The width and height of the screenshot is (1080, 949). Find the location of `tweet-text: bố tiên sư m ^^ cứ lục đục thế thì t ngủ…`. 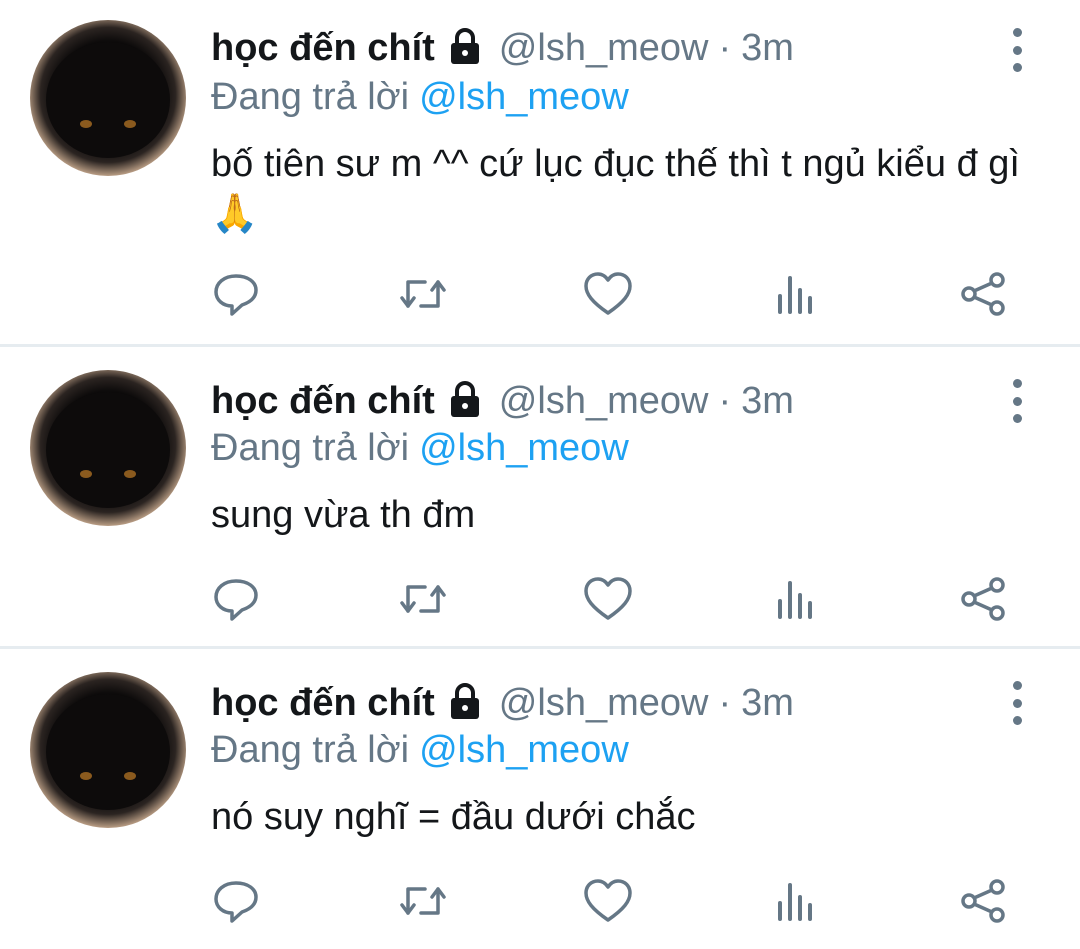

tweet-text: bố tiên sư m ^^ cứ lục đục thế thì t ngủ… is located at coordinates (615, 189).